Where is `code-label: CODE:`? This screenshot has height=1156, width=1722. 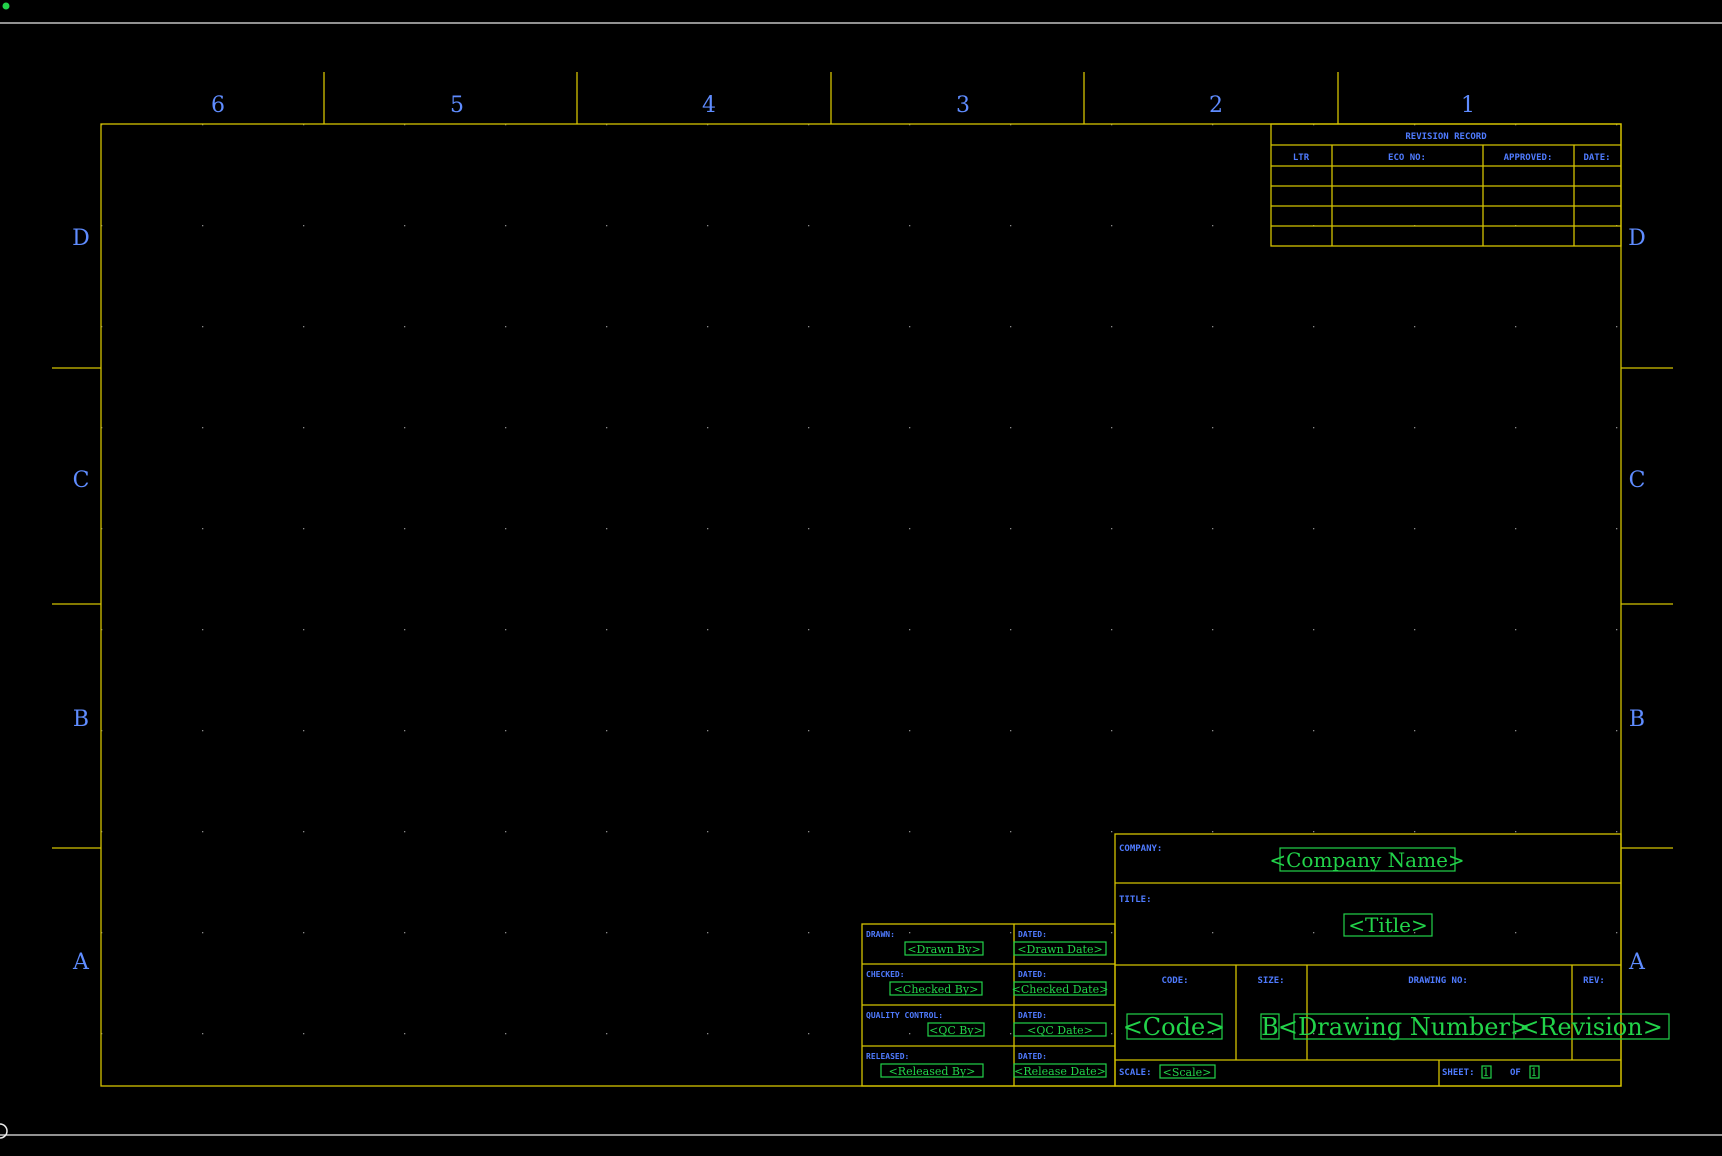
code-label: CODE: is located at coordinates (1174, 981).